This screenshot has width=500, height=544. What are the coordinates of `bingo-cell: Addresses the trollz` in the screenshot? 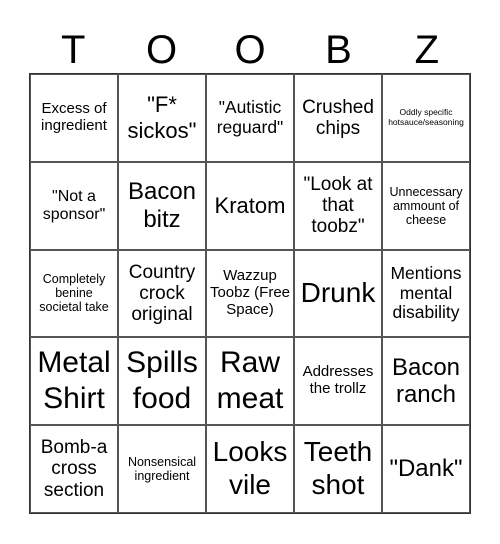 It's located at (338, 381).